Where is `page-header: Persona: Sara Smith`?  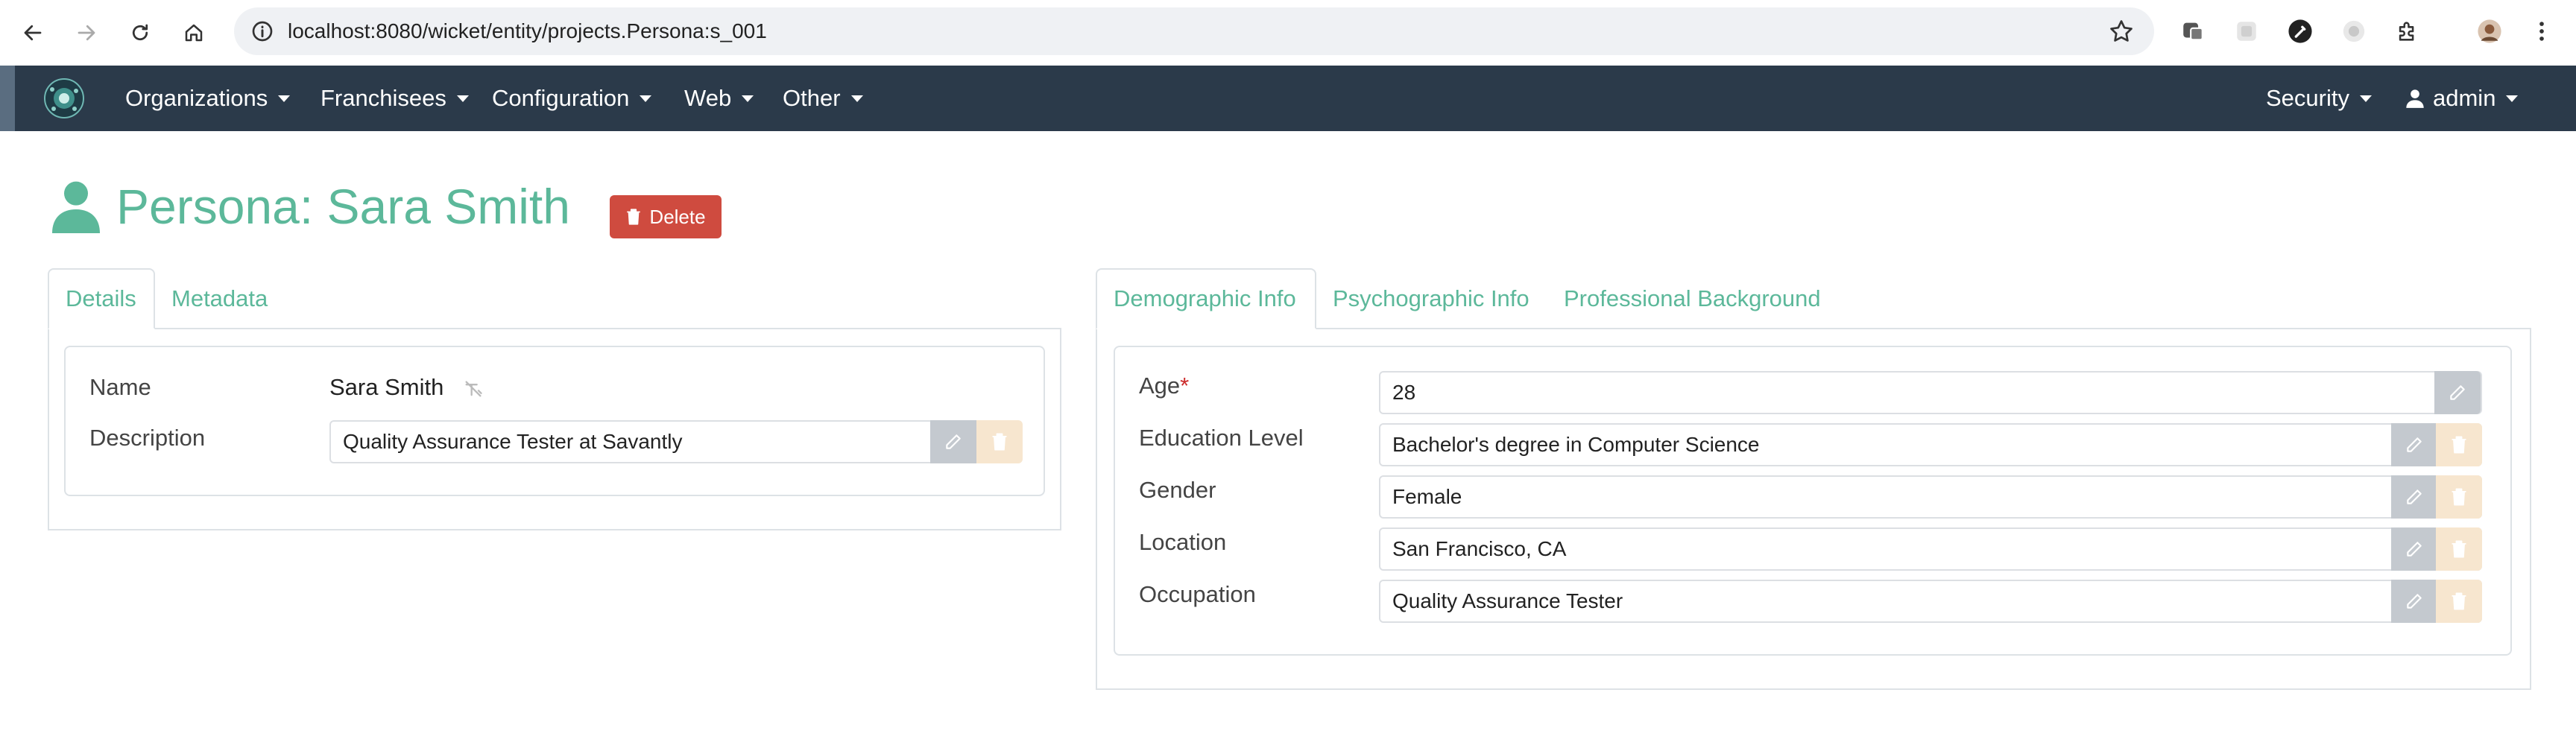
page-header: Persona: Sara Smith is located at coordinates (311, 206).